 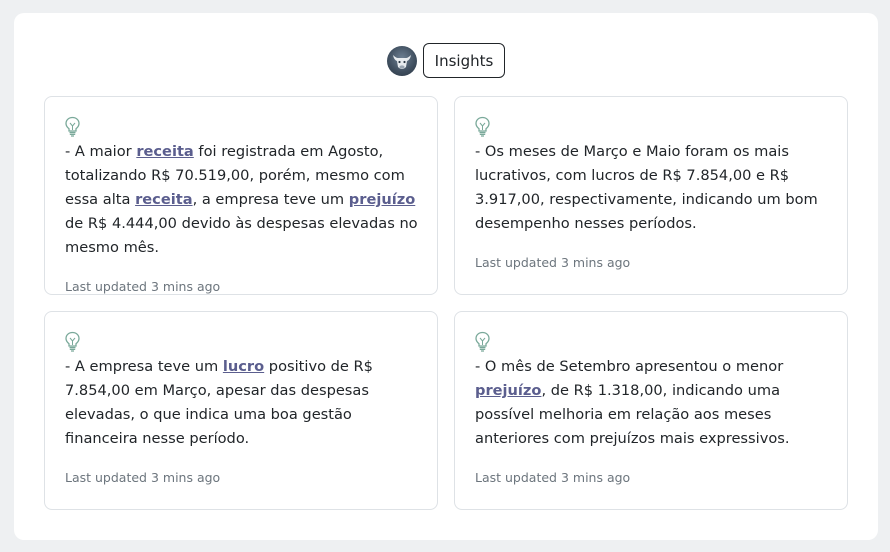 What do you see at coordinates (629, 366) in the screenshot?
I see `text-segment: - O mês de Setembro apresentou o menor` at bounding box center [629, 366].